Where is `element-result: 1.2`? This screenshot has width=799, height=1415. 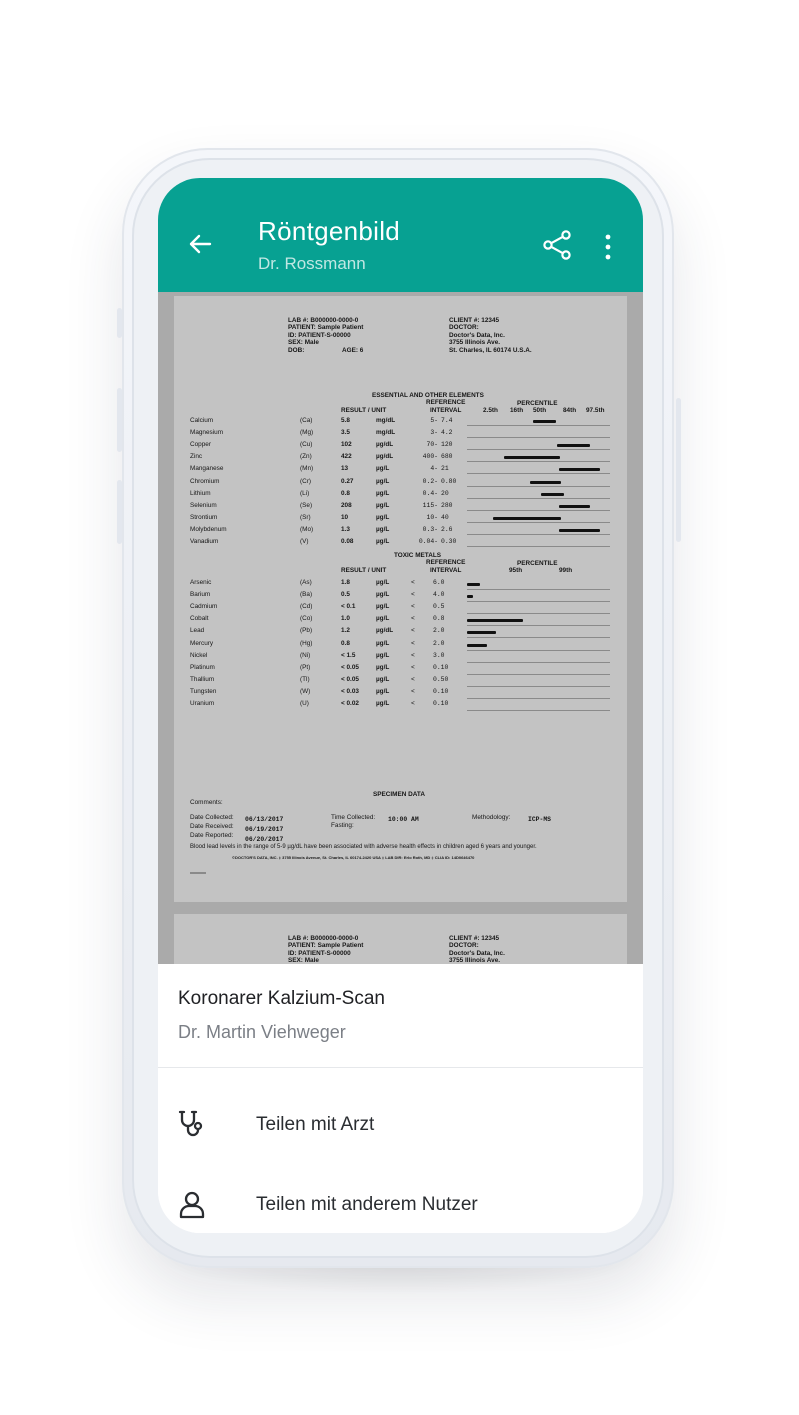
element-result: 1.2 is located at coordinates (345, 631).